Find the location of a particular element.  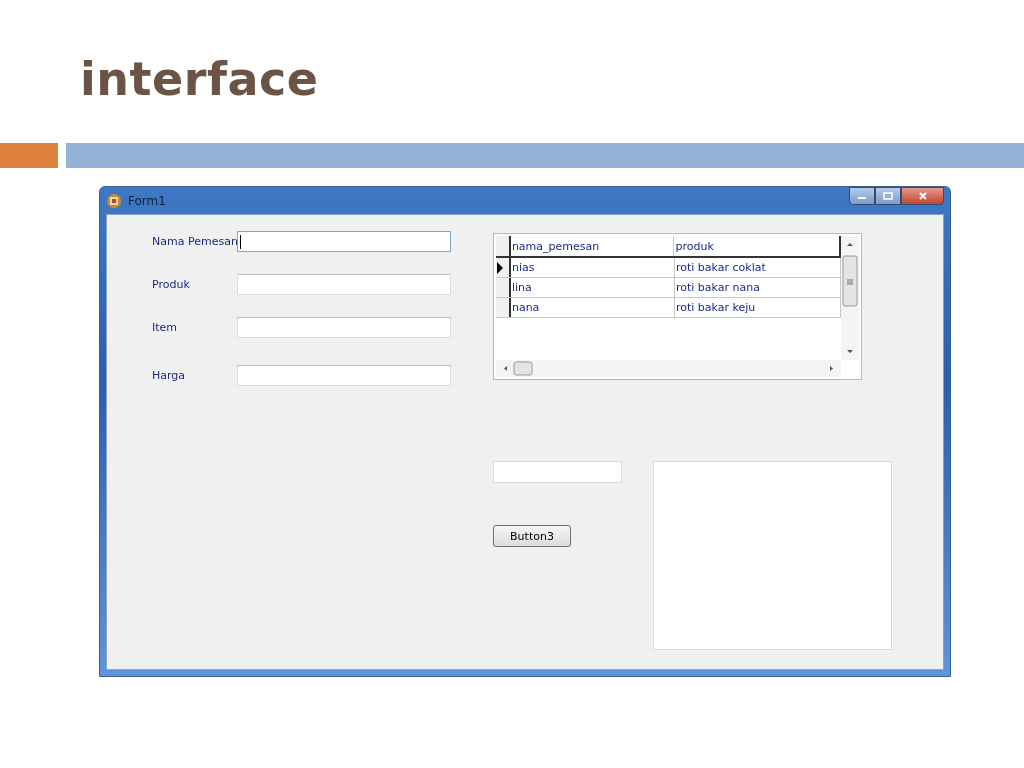

slide-title: interface is located at coordinates (199, 79).